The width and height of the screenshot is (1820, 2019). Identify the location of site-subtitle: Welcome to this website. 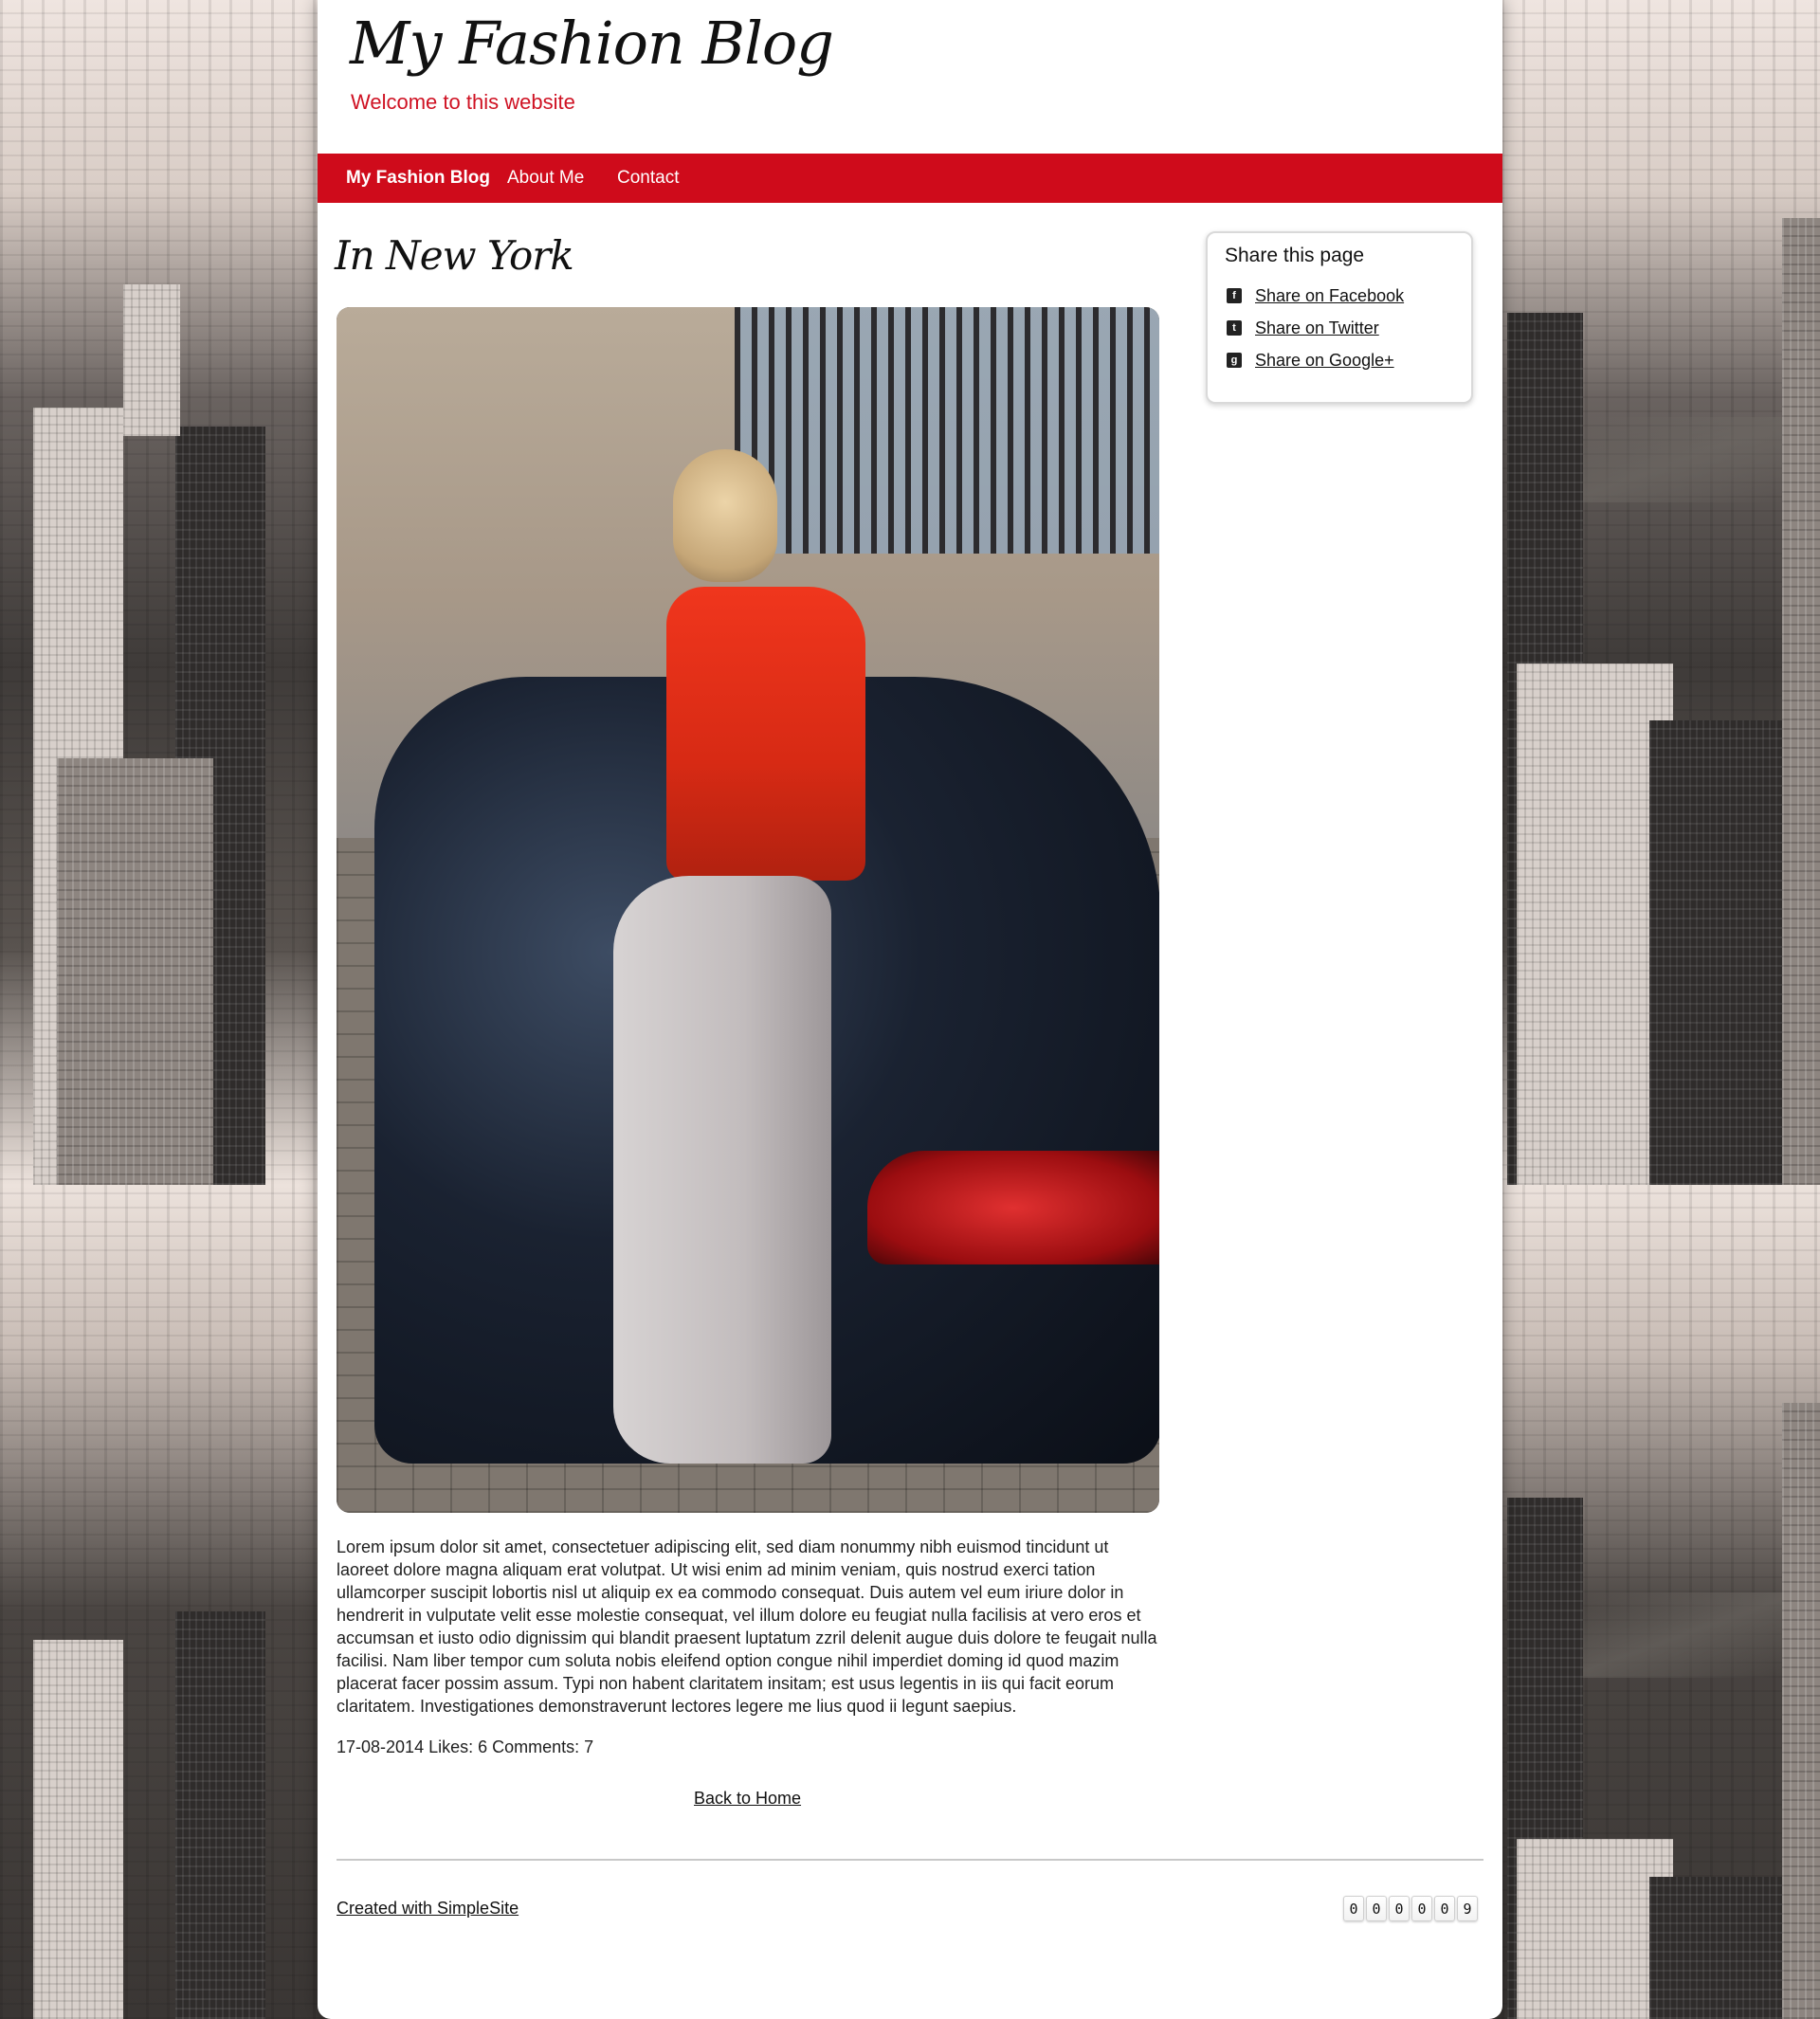
(463, 102).